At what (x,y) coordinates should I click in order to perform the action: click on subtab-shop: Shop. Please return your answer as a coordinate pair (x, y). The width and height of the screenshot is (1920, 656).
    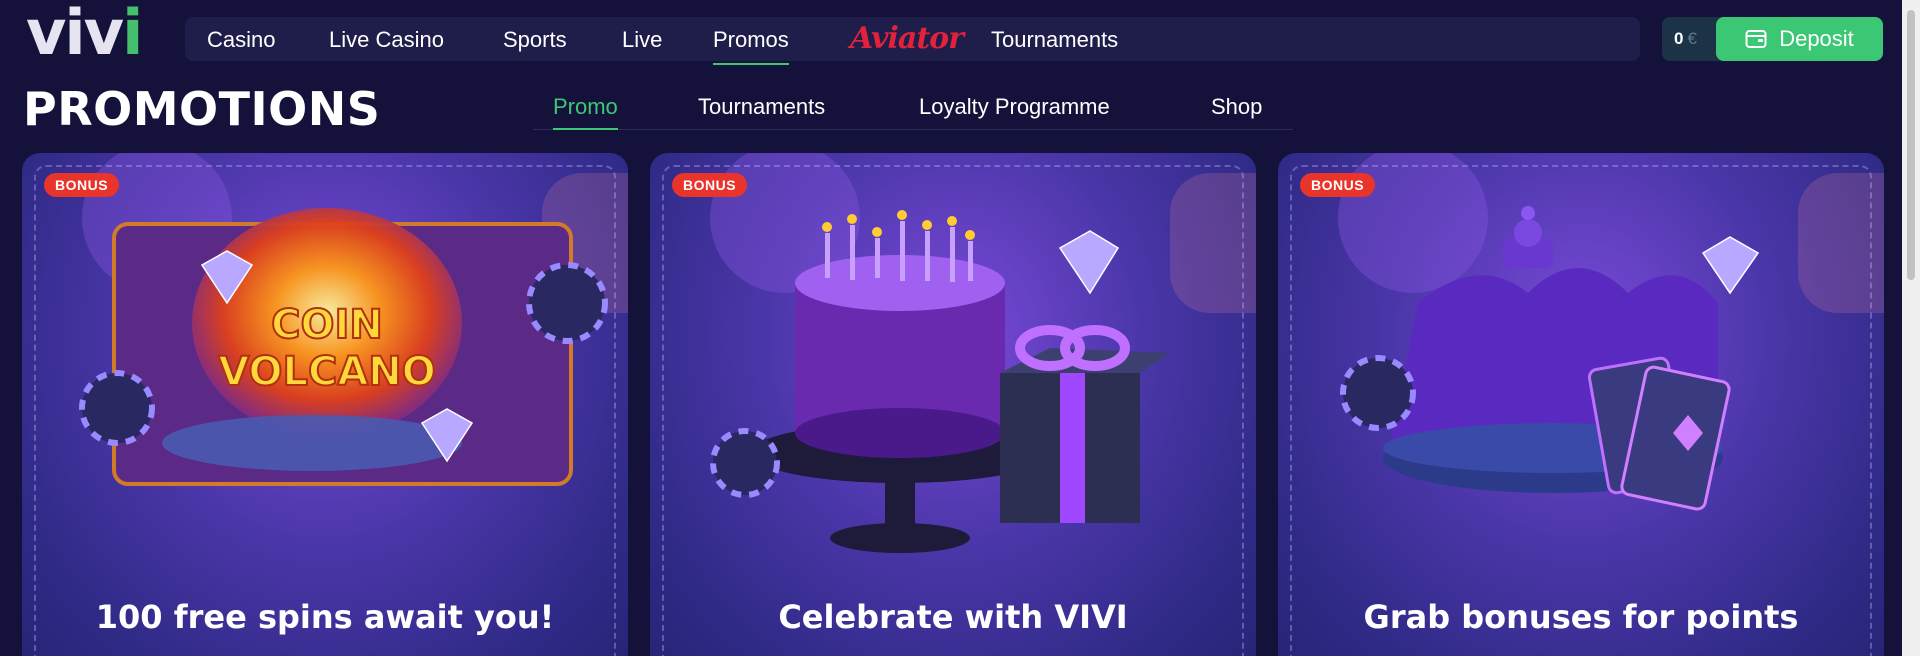
    Looking at the image, I should click on (1236, 107).